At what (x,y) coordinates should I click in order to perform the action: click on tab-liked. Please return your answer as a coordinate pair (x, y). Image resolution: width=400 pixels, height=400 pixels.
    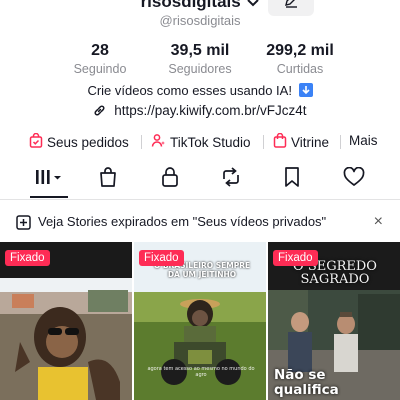
    Looking at the image, I should click on (354, 179).